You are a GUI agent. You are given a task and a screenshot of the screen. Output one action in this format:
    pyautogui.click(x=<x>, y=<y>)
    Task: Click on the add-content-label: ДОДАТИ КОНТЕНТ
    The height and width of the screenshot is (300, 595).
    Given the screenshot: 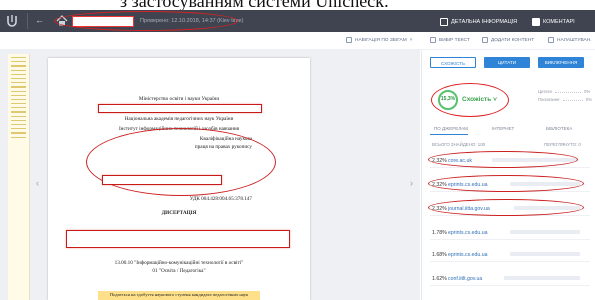 What is the action you would take?
    pyautogui.click(x=513, y=40)
    